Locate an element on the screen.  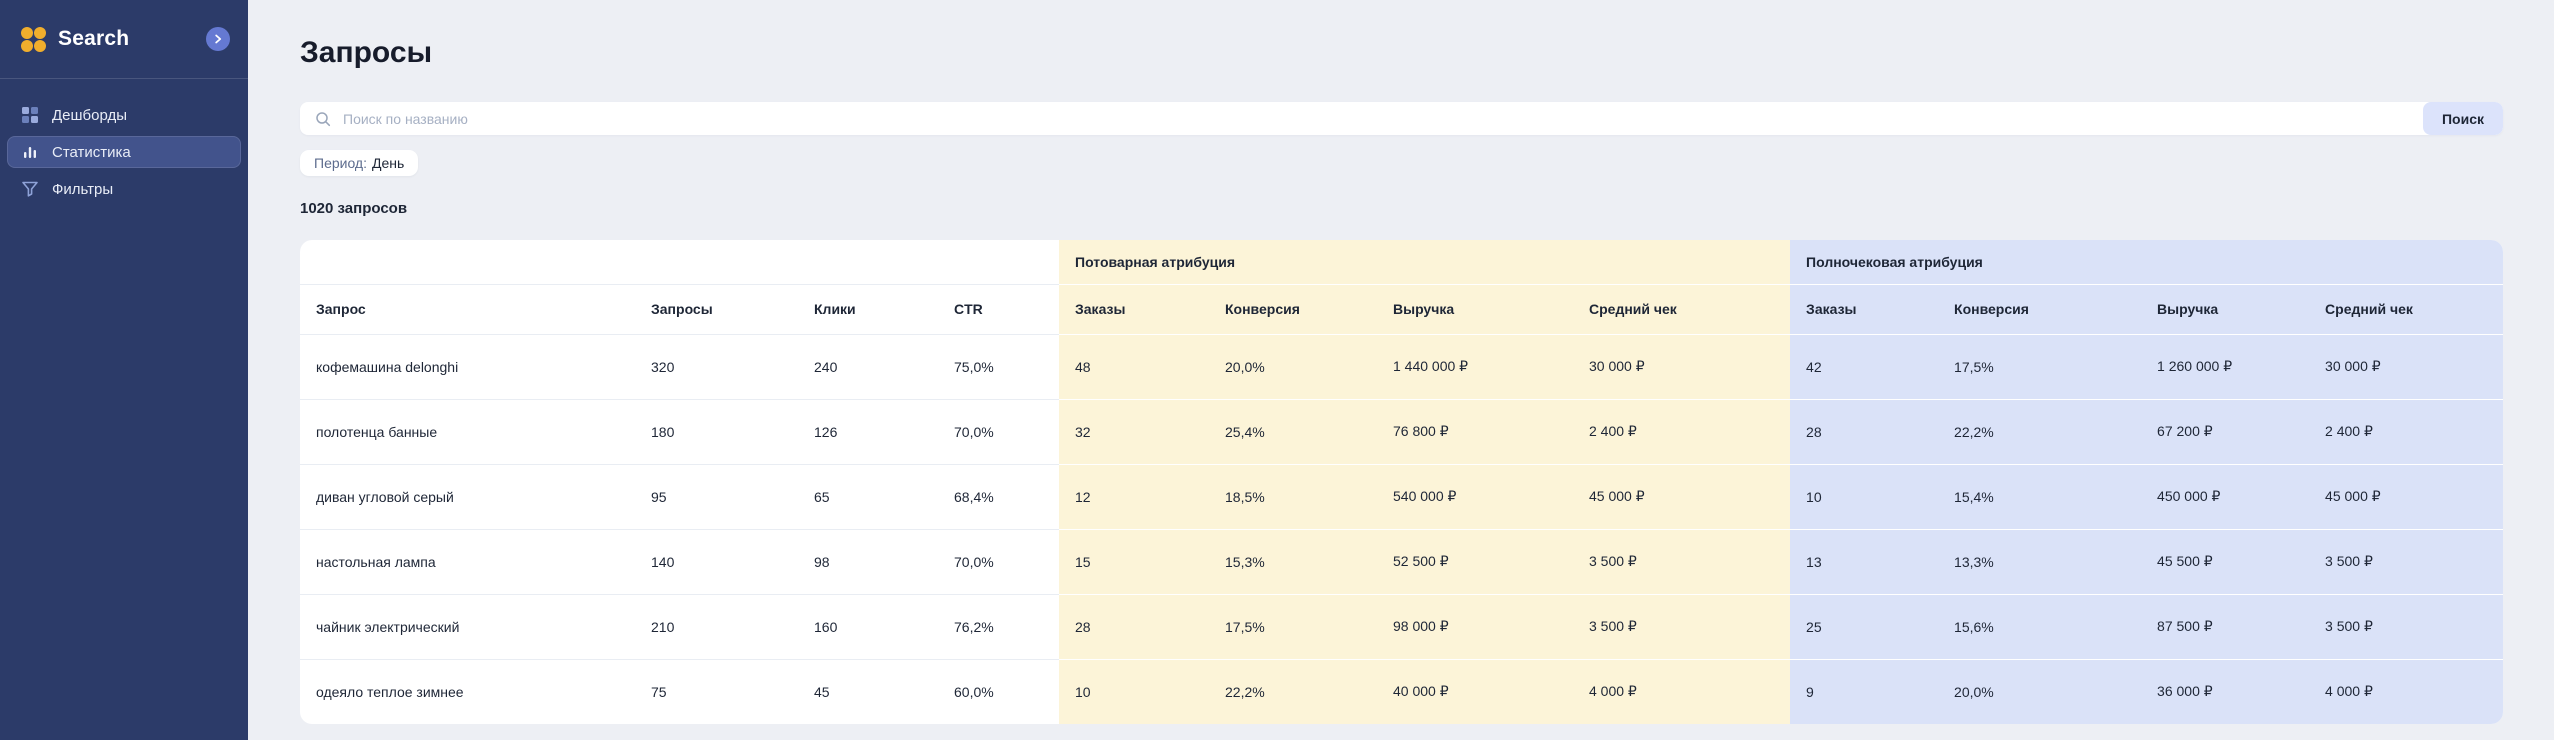
value-cell: 76 800 ₽ is located at coordinates (1475, 432).